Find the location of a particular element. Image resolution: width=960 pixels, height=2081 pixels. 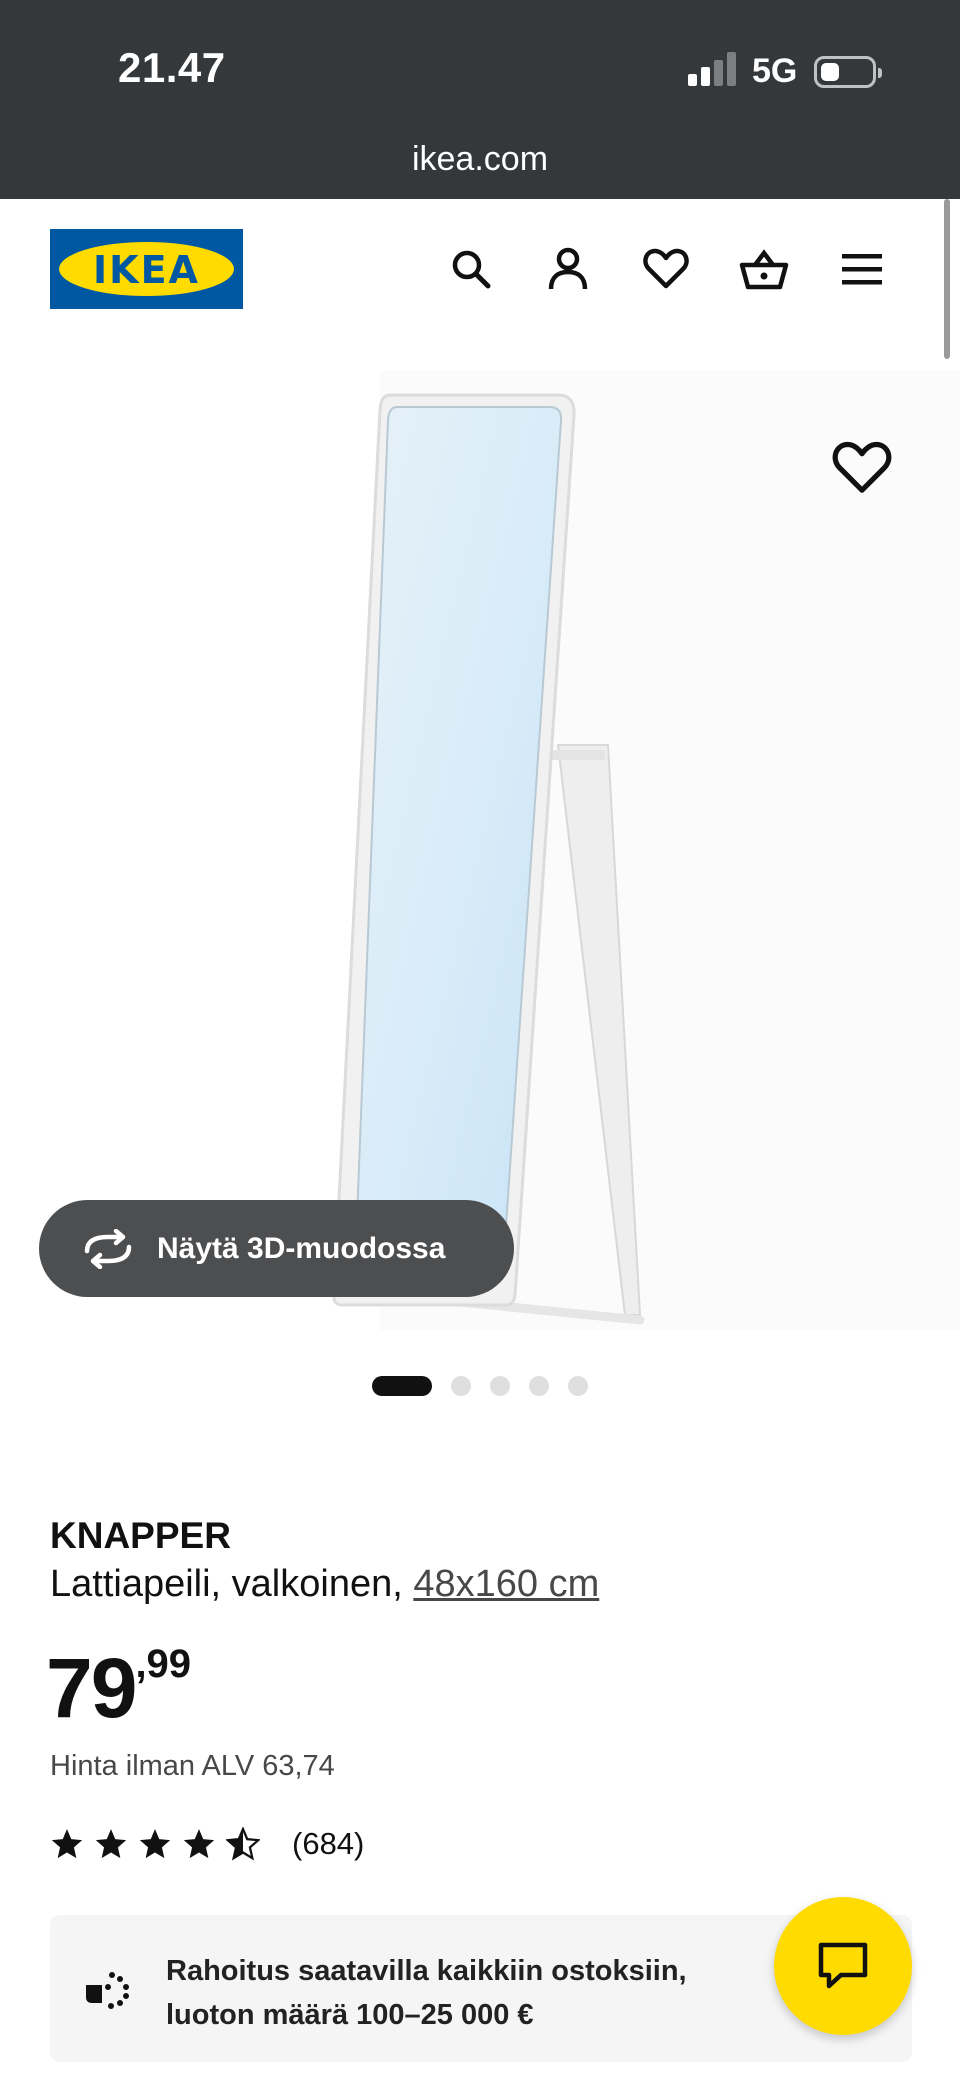

product-name: KNAPPER is located at coordinates (140, 1535).